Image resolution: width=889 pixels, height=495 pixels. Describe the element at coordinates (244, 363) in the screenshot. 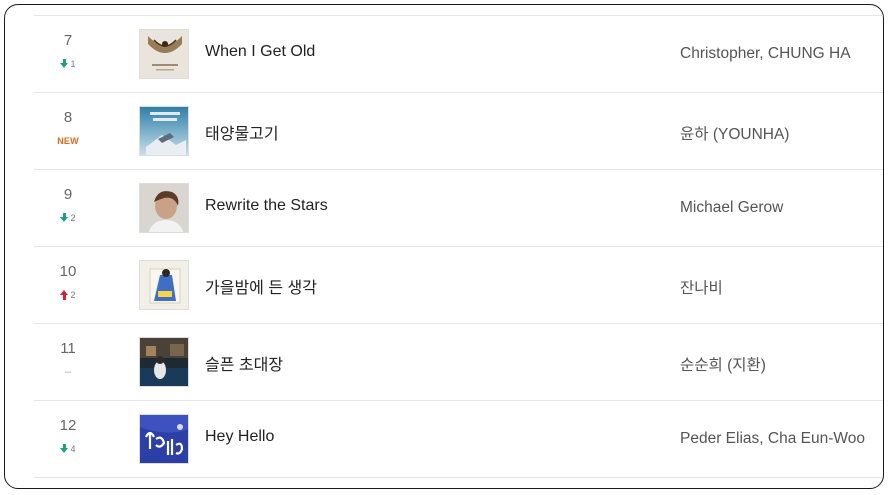

I see `song-title: 슬픈 초대장` at that location.